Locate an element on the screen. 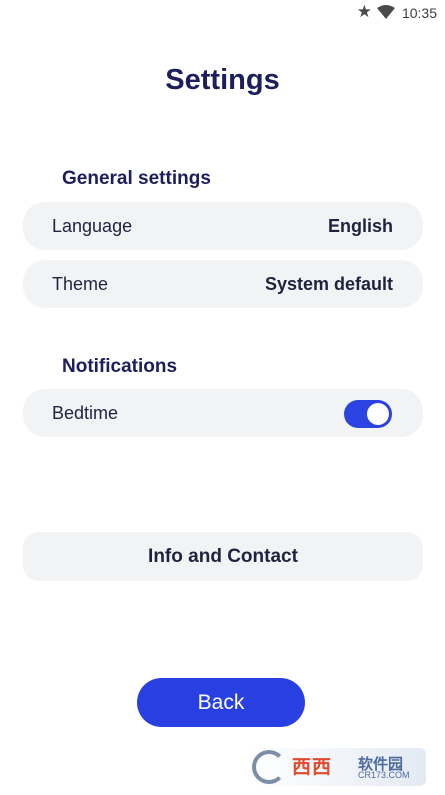  watermark-text: 西西 is located at coordinates (312, 767).